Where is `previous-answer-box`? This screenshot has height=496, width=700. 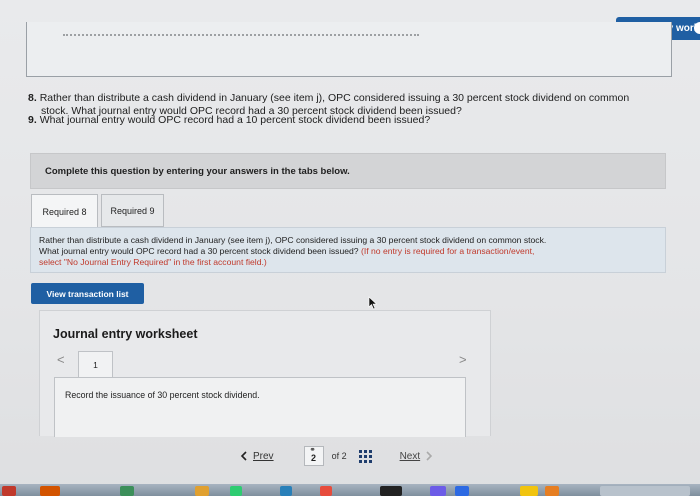 previous-answer-box is located at coordinates (349, 49).